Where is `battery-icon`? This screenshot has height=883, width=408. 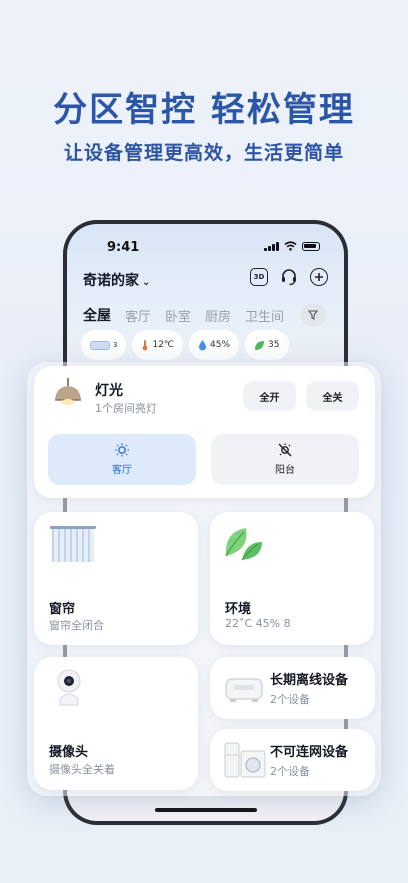
battery-icon is located at coordinates (311, 246).